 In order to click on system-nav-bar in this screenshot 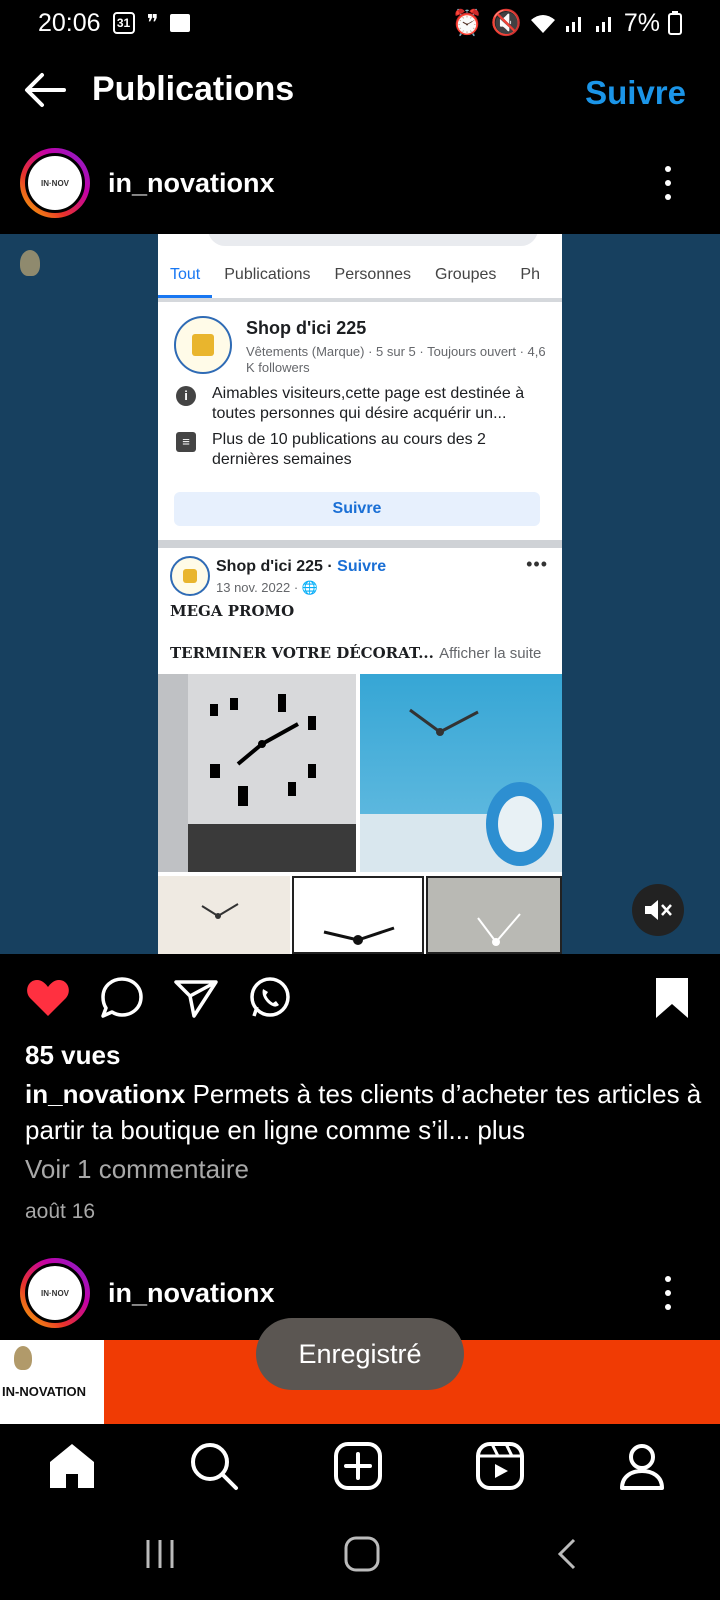, I will do `click(360, 1553)`.